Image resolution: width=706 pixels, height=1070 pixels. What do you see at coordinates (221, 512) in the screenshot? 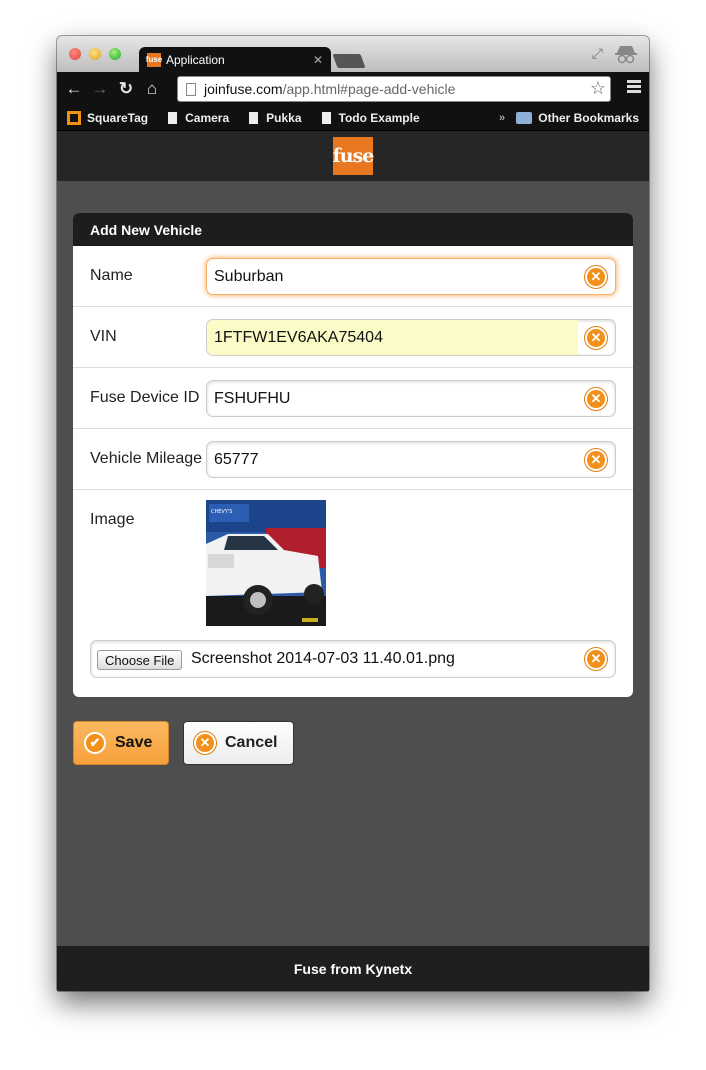
I see `svg-text: CHEVY'S` at bounding box center [221, 512].